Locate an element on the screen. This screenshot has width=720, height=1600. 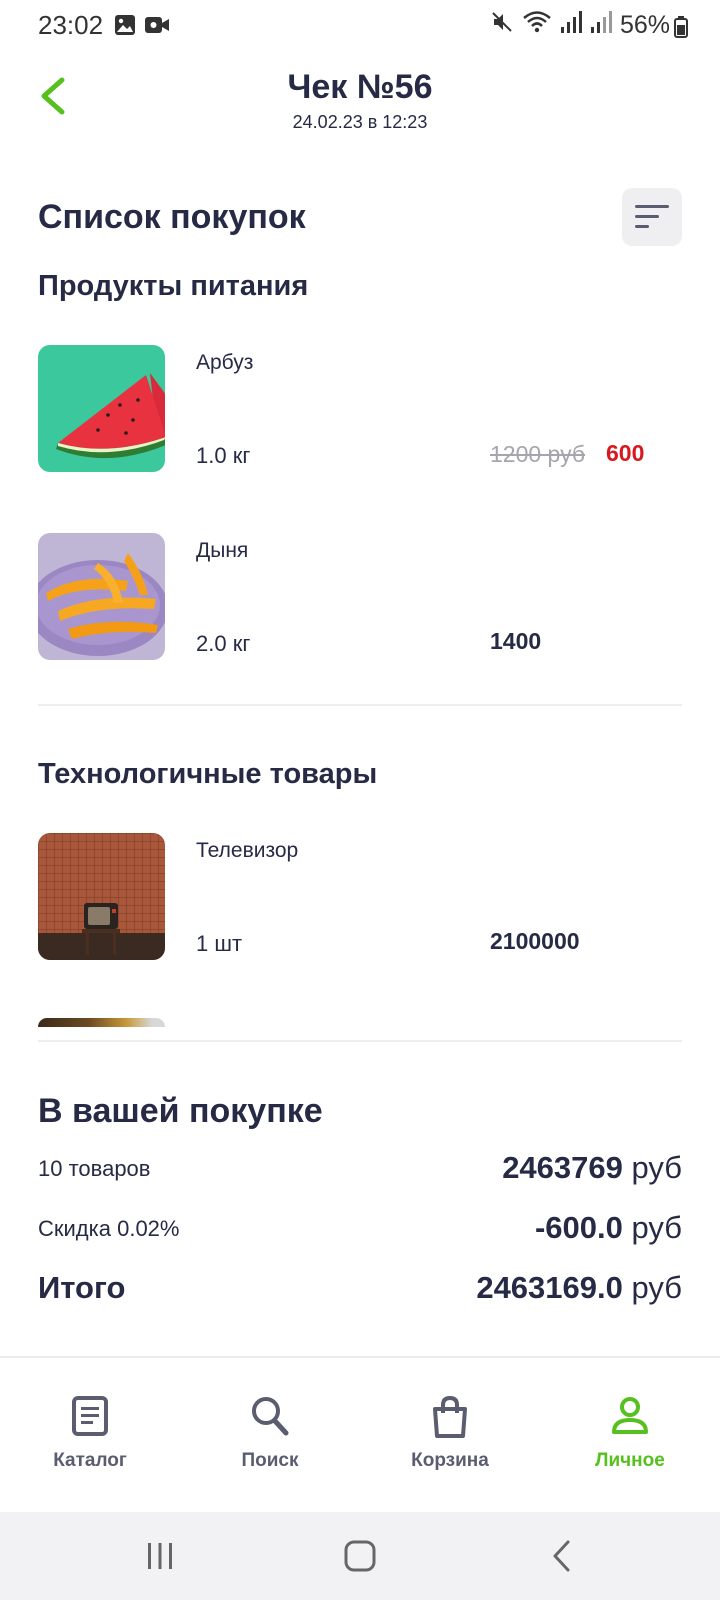
nav-catalog: Каталог is located at coordinates (90, 1436).